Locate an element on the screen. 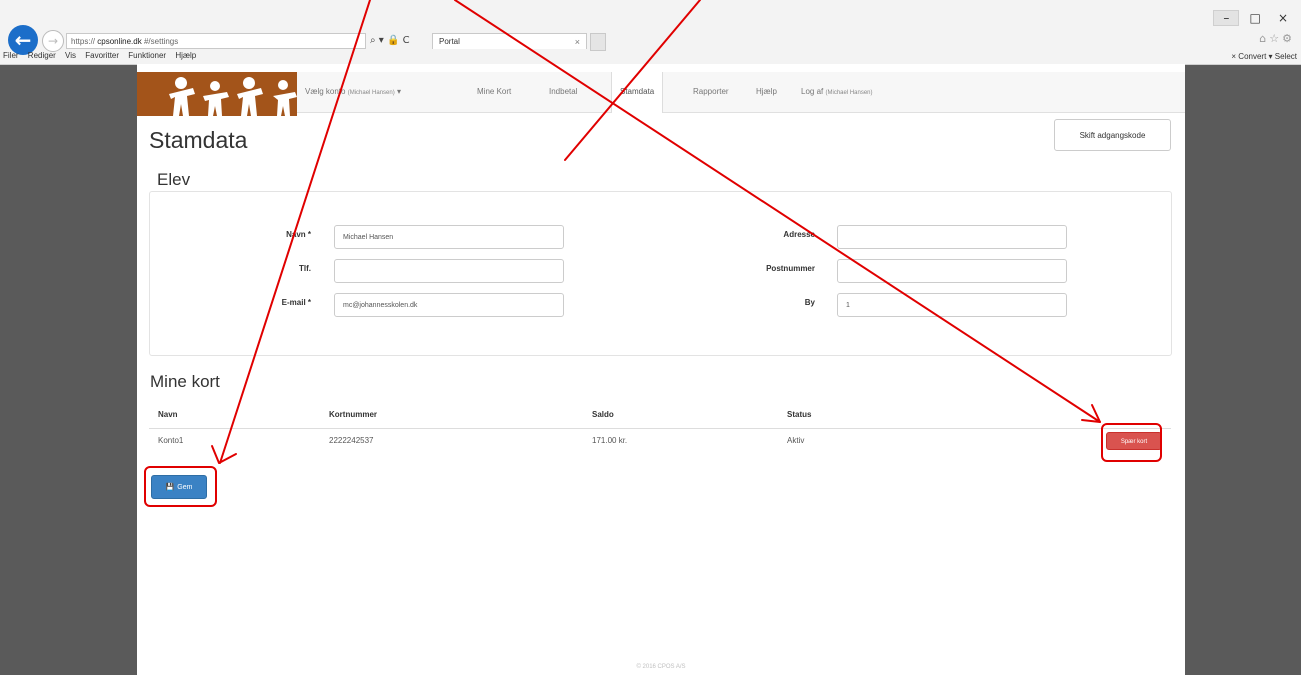 Image resolution: width=1301 pixels, height=675 pixels. nav-rapporter: Rapporter is located at coordinates (711, 92).